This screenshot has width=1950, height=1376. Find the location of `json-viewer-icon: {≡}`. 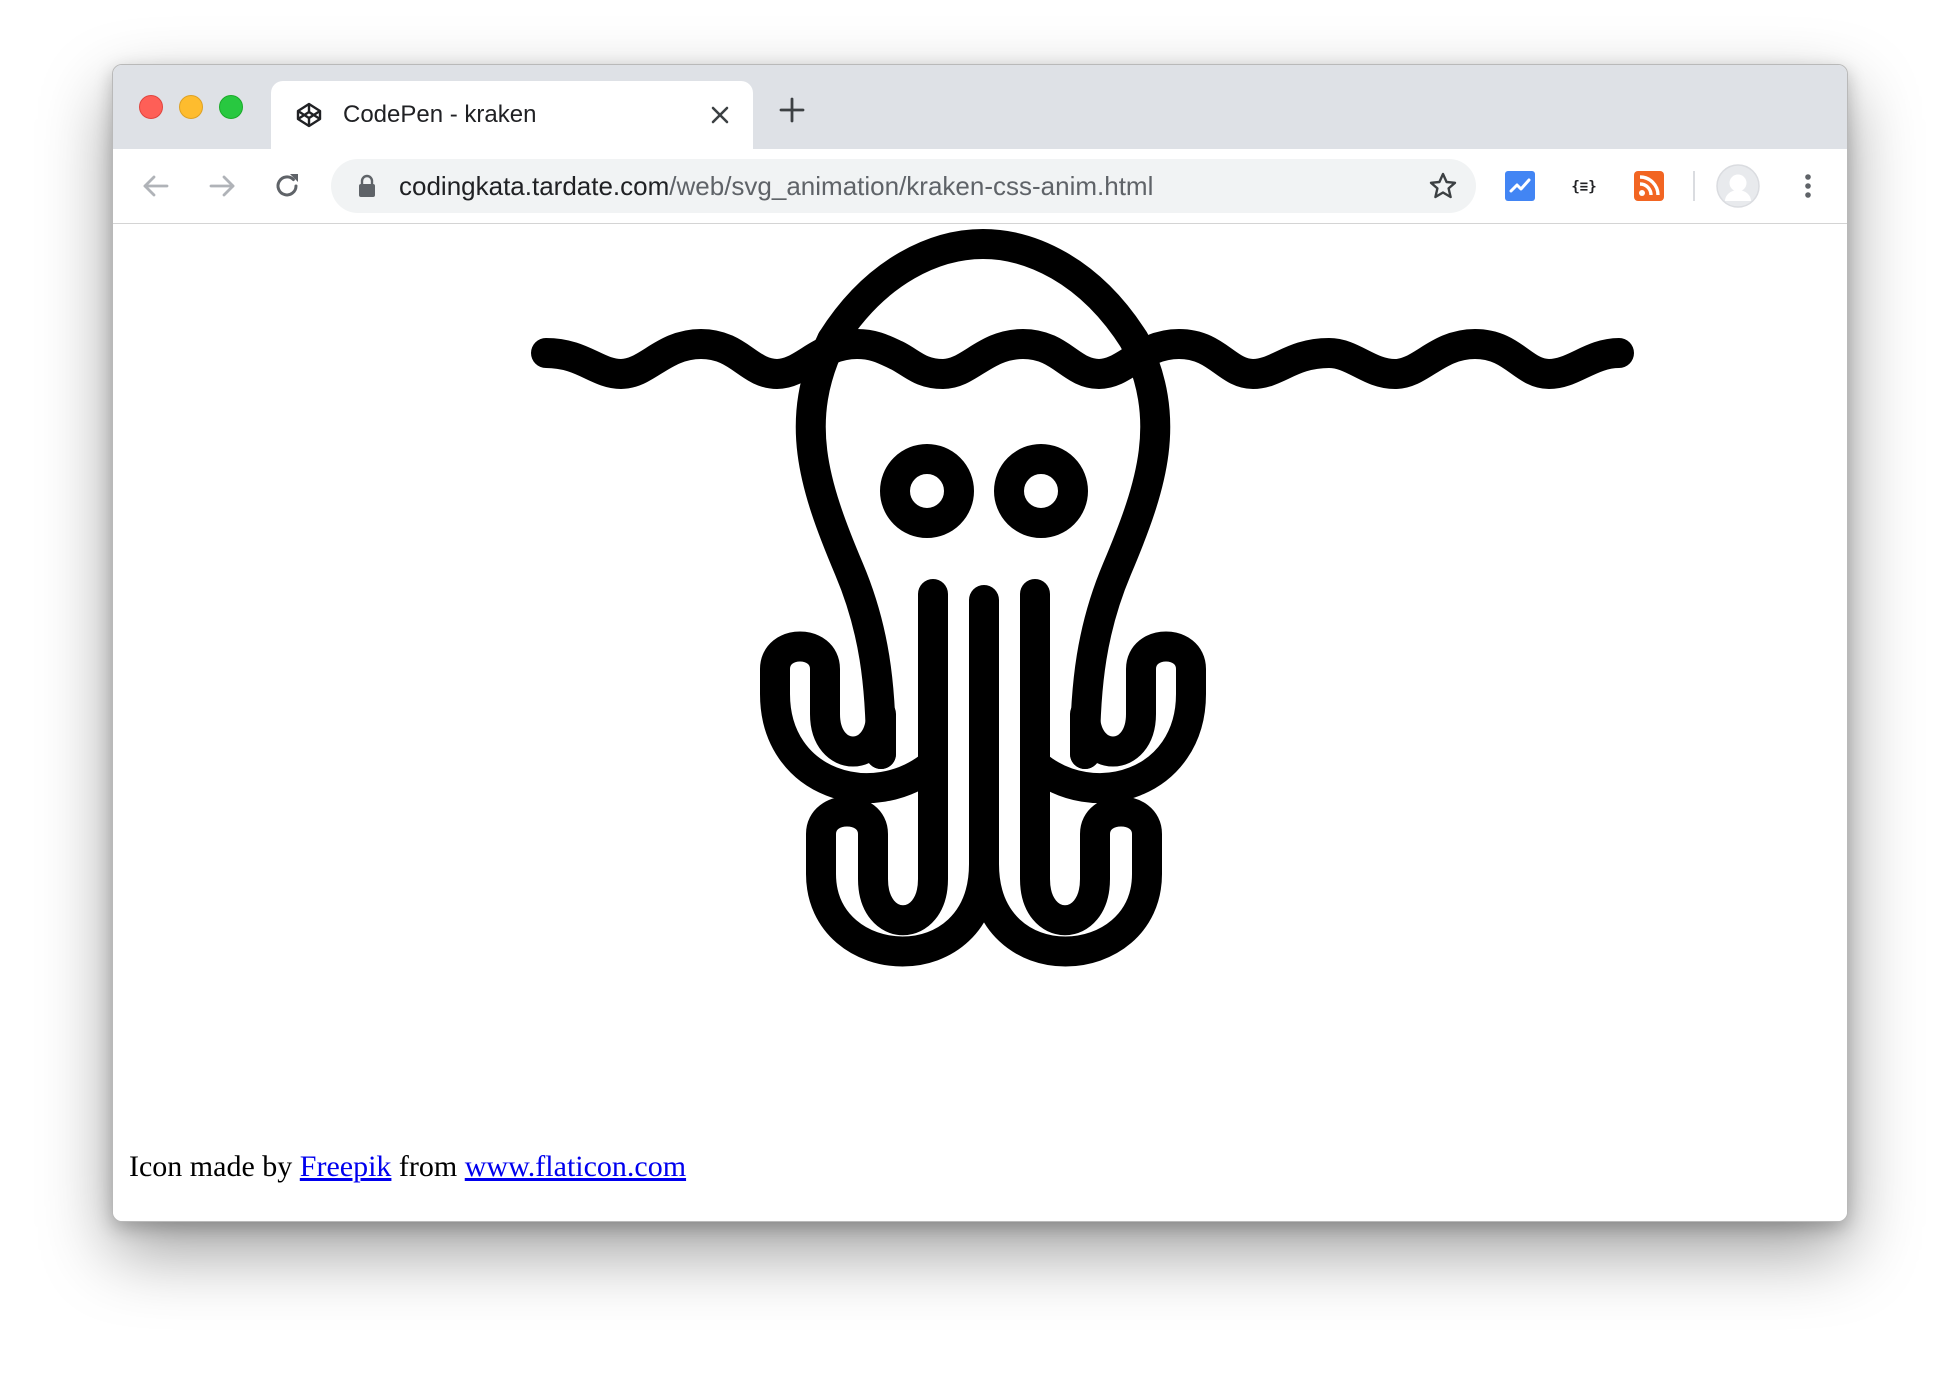

json-viewer-icon: {≡} is located at coordinates (1584, 186).